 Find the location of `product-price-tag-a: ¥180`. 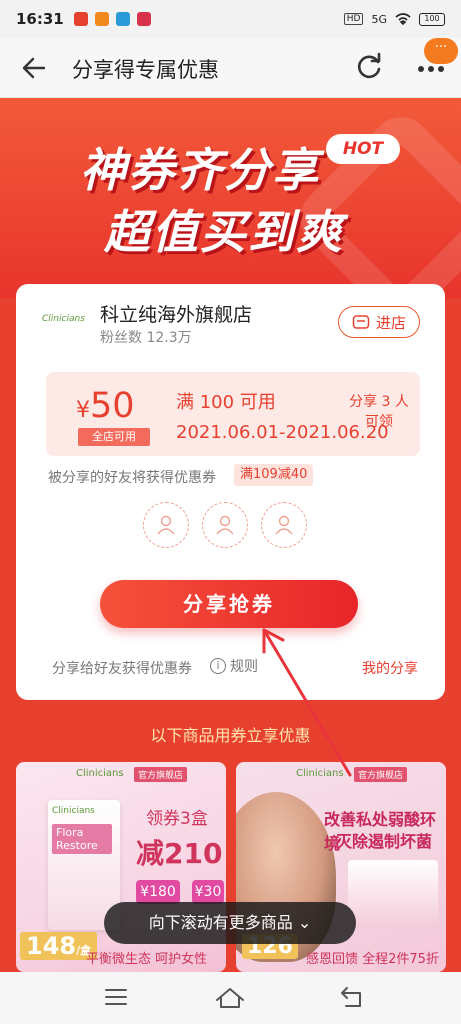

product-price-tag-a: ¥180 is located at coordinates (158, 892).